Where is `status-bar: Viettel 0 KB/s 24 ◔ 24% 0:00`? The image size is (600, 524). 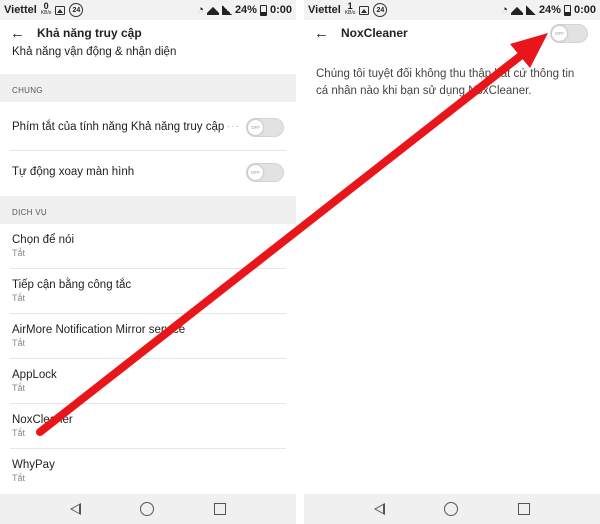 status-bar: Viettel 0 KB/s 24 ◔ 24% 0:00 is located at coordinates (148, 10).